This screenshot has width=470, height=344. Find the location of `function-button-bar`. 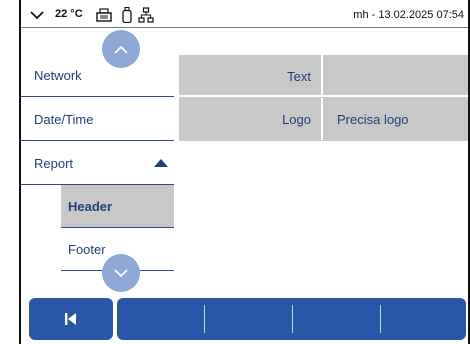

function-button-bar is located at coordinates (291, 319).